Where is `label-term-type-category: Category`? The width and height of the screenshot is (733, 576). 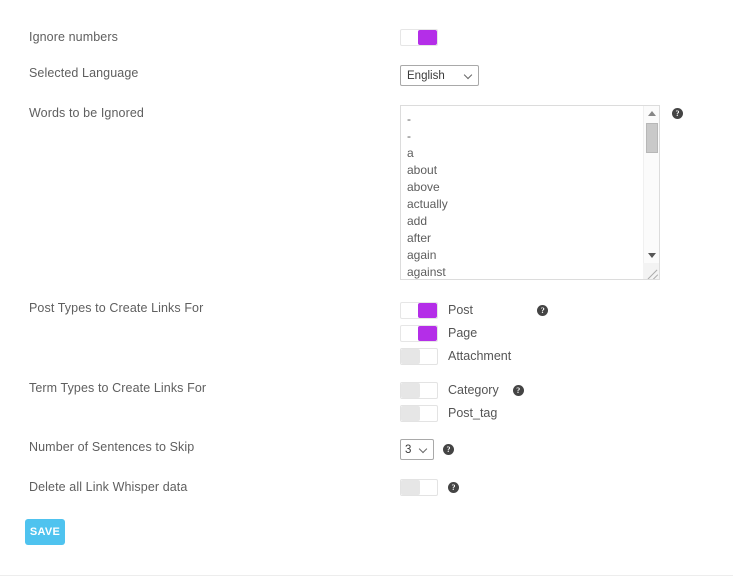 label-term-type-category: Category is located at coordinates (473, 390).